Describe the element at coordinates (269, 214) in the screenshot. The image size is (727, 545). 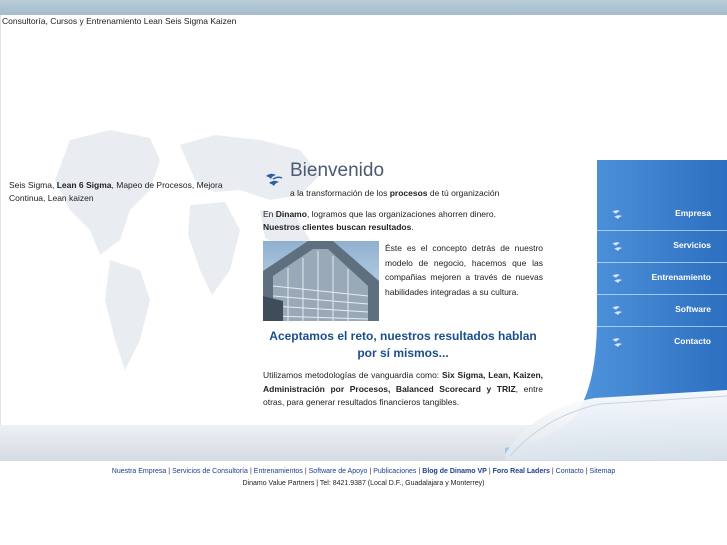
I see `intro-prefix: En` at that location.